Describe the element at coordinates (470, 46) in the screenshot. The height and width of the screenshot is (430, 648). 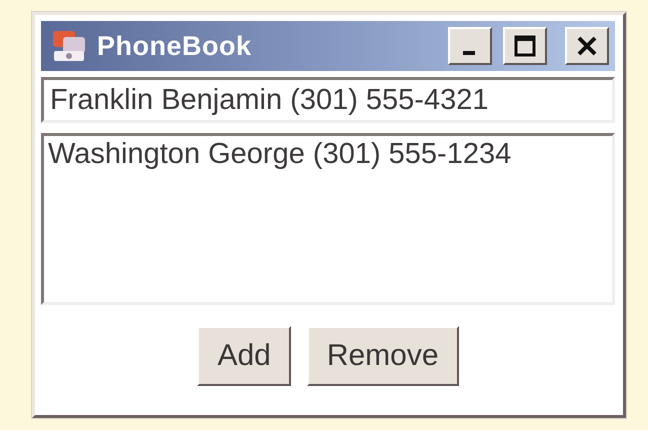
I see `minimize-button` at that location.